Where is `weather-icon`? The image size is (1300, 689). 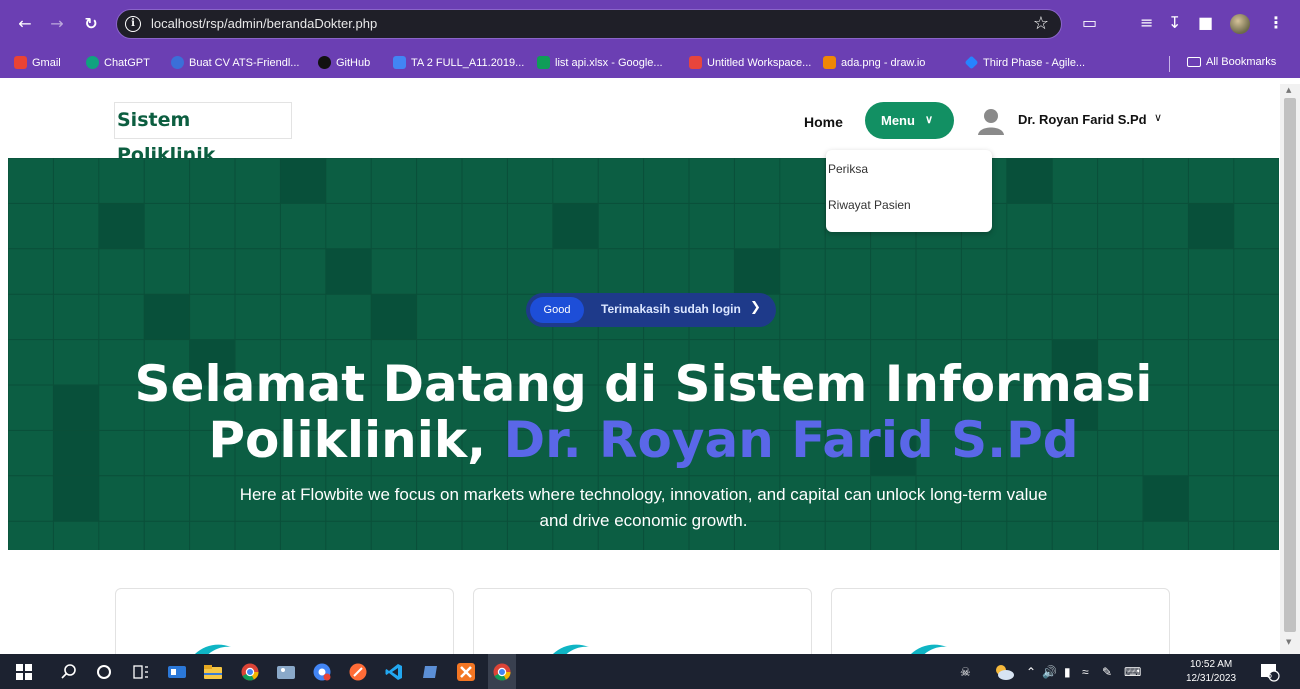 weather-icon is located at coordinates (1004, 671).